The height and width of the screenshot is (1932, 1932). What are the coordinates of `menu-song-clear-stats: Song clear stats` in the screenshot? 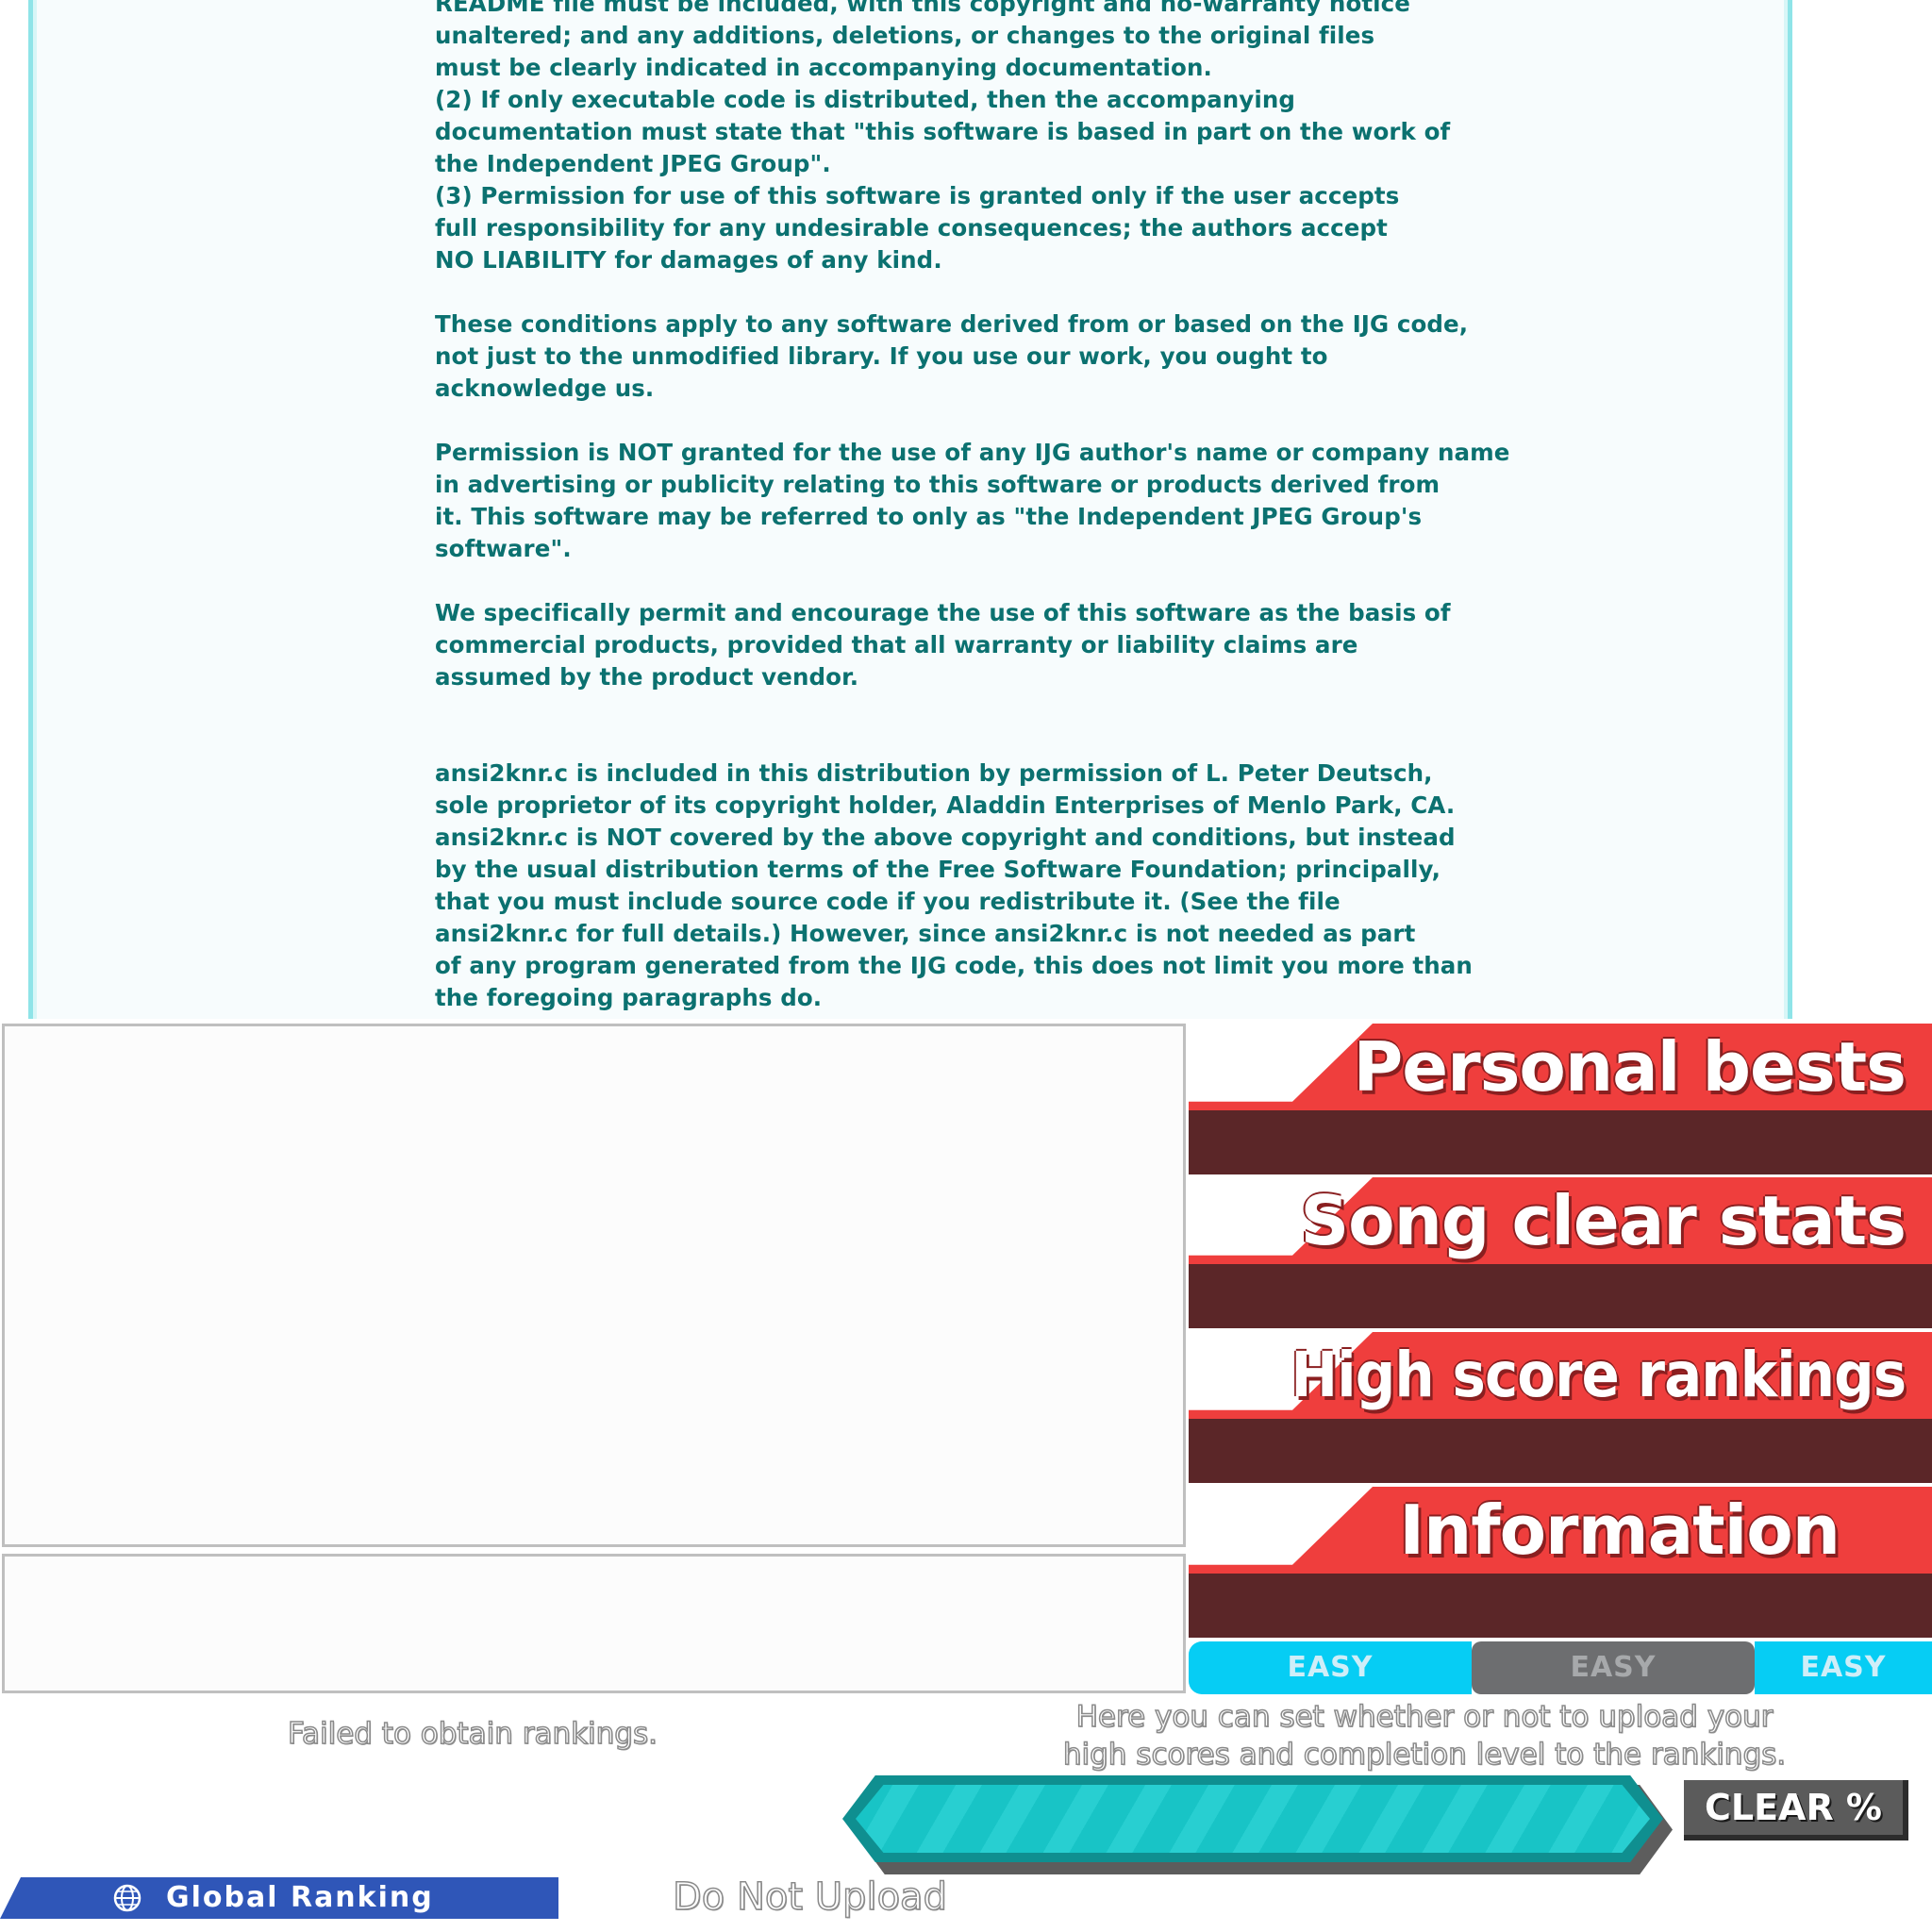 It's located at (1561, 1253).